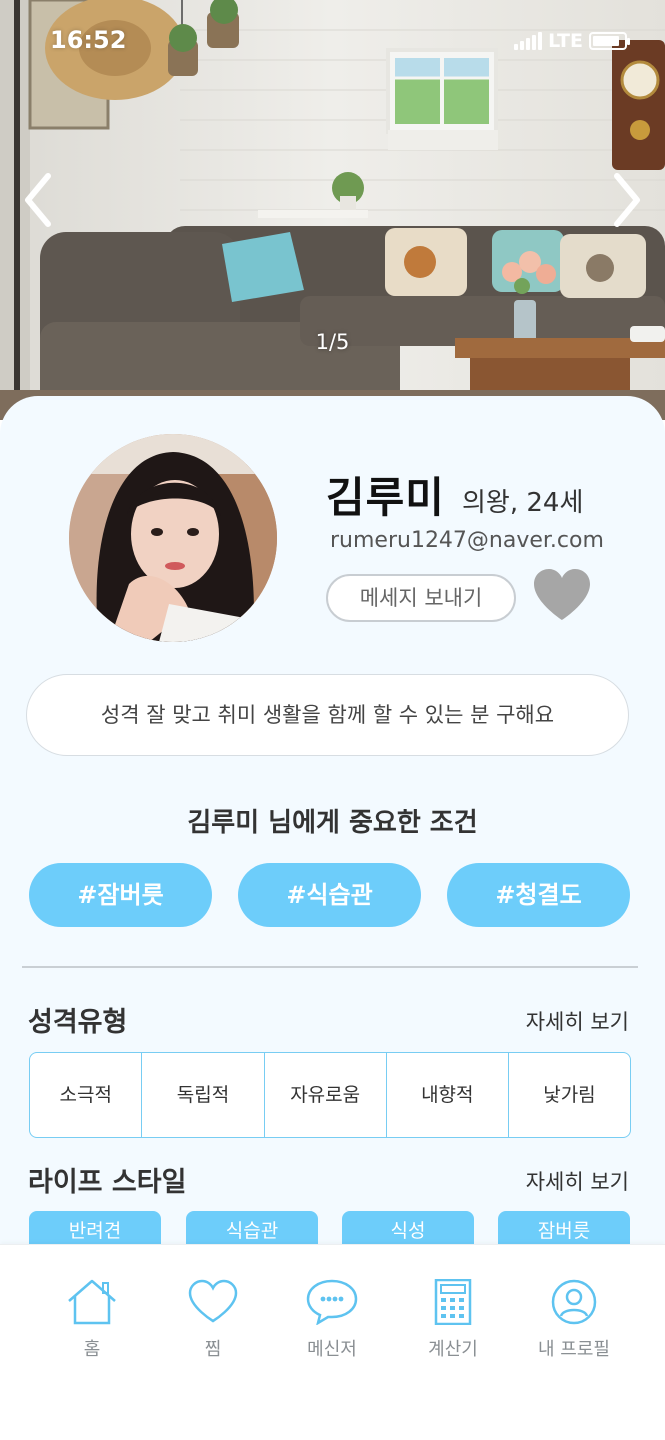 The image size is (665, 1440). What do you see at coordinates (85, 1095) in the screenshot?
I see `trait-cell: 소극적` at bounding box center [85, 1095].